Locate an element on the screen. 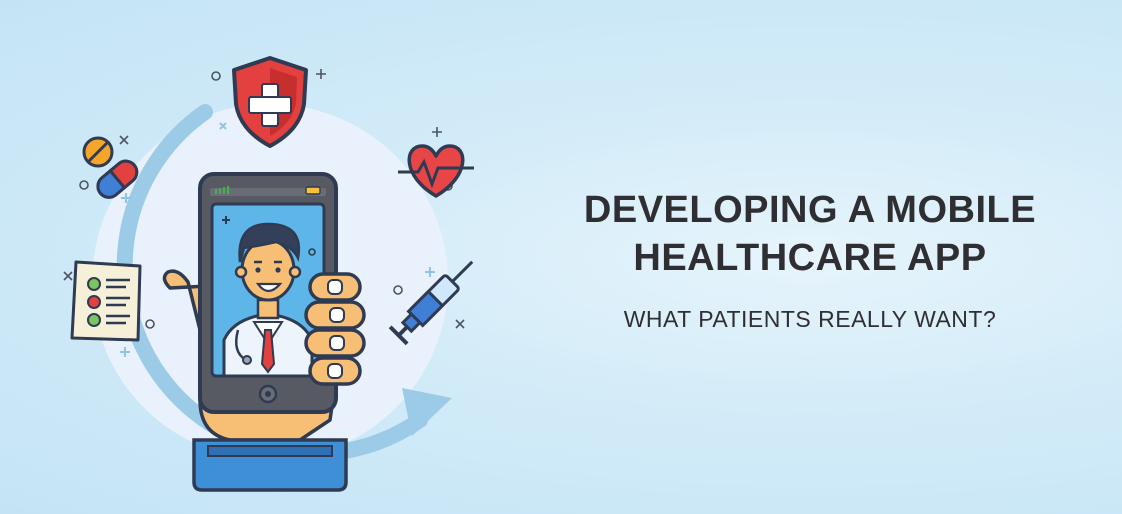 The width and height of the screenshot is (1122, 514). headline-line-2: HEALTHCARE APP is located at coordinates (810, 258).